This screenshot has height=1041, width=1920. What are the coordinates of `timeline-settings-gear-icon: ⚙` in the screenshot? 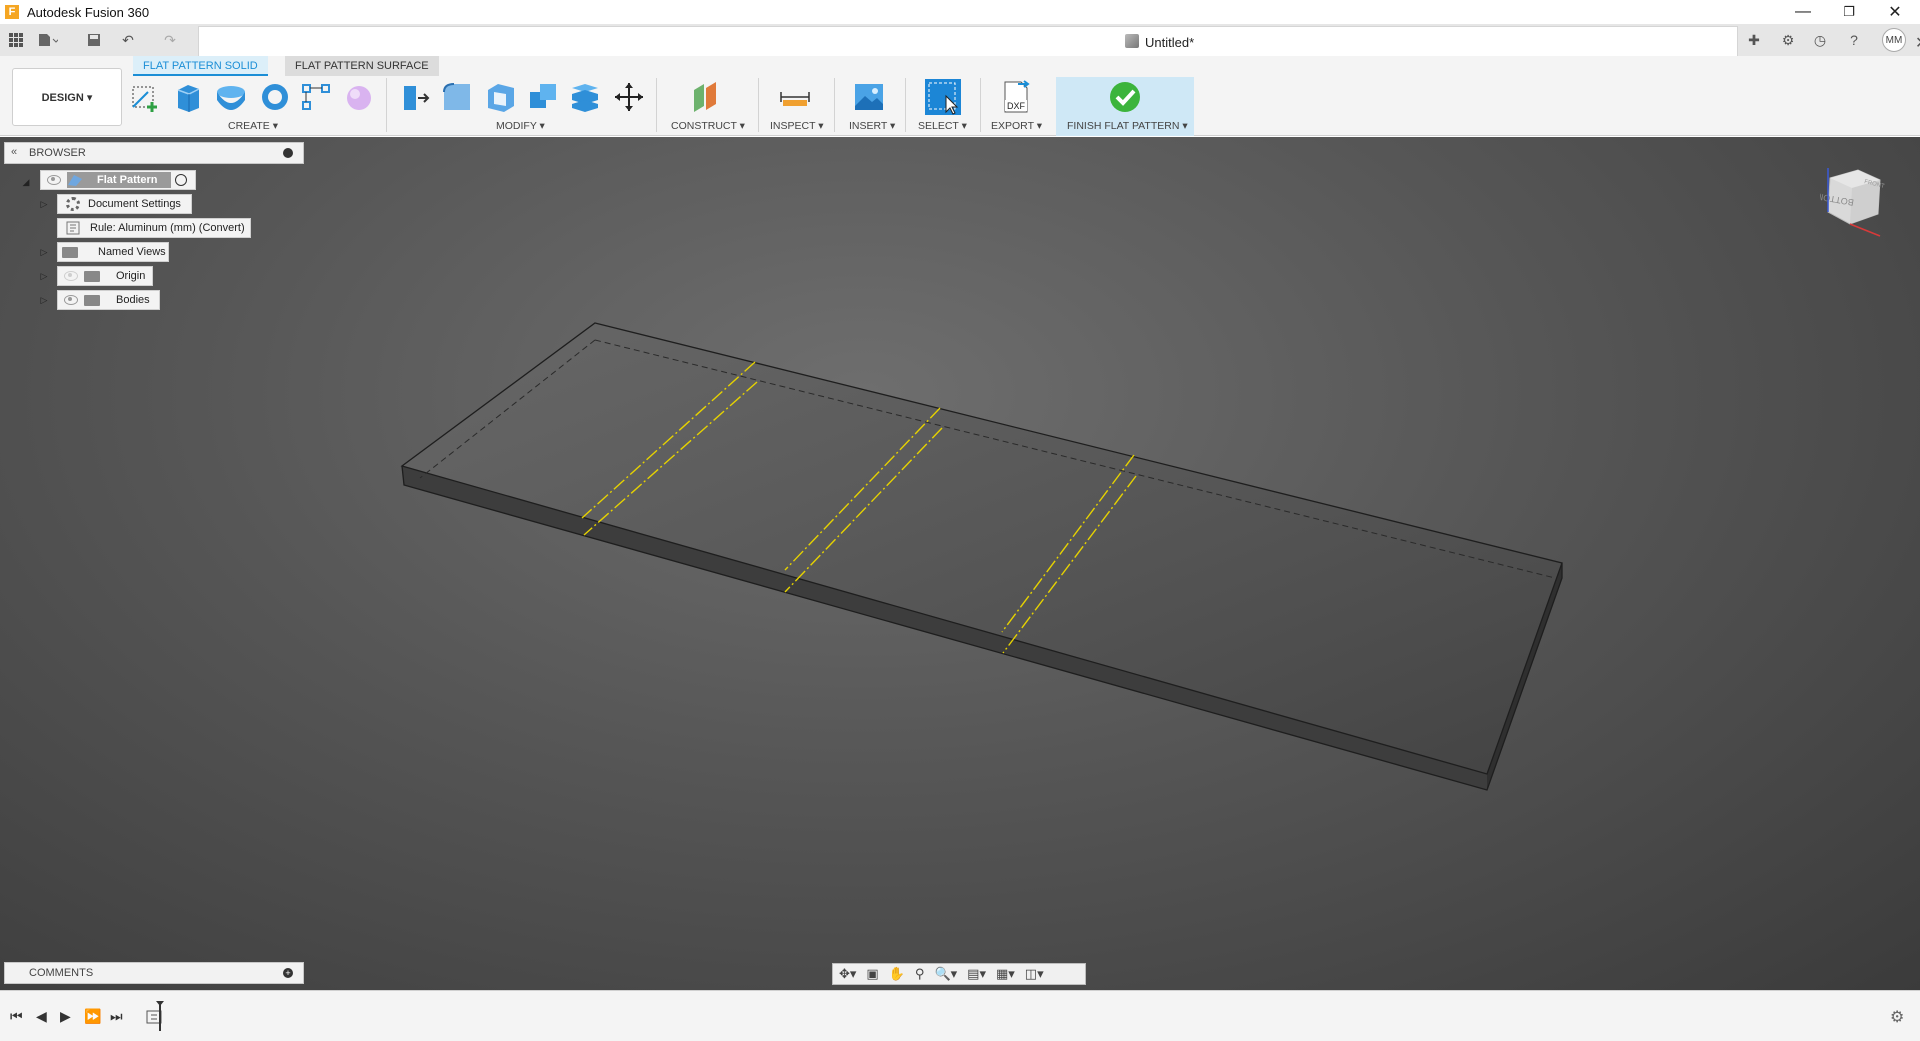 It's located at (1897, 1017).